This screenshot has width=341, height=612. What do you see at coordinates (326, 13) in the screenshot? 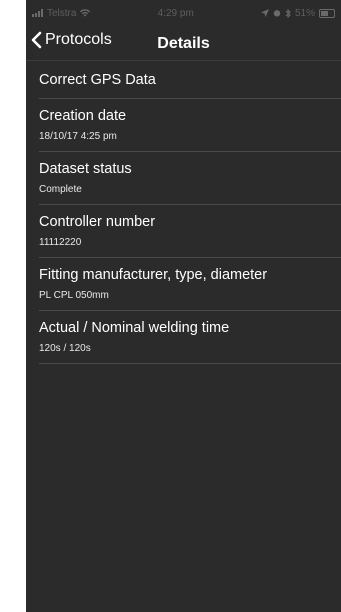
I see `battery-icon` at bounding box center [326, 13].